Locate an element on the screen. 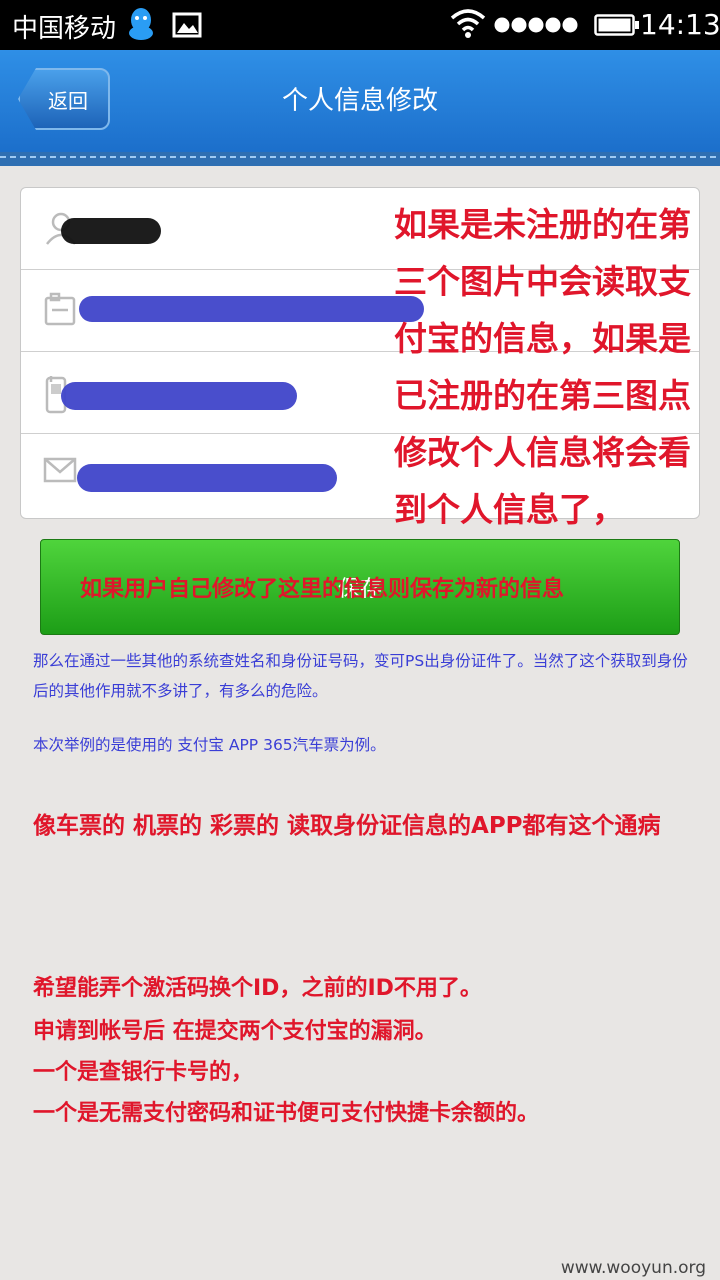 Image resolution: width=720 pixels, height=1280 pixels. image-icon is located at coordinates (187, 27).